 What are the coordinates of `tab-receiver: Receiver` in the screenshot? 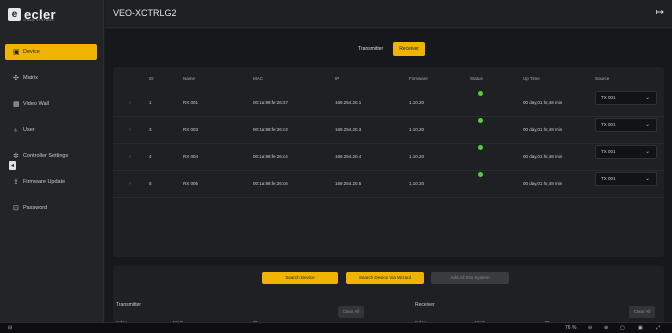 It's located at (409, 49).